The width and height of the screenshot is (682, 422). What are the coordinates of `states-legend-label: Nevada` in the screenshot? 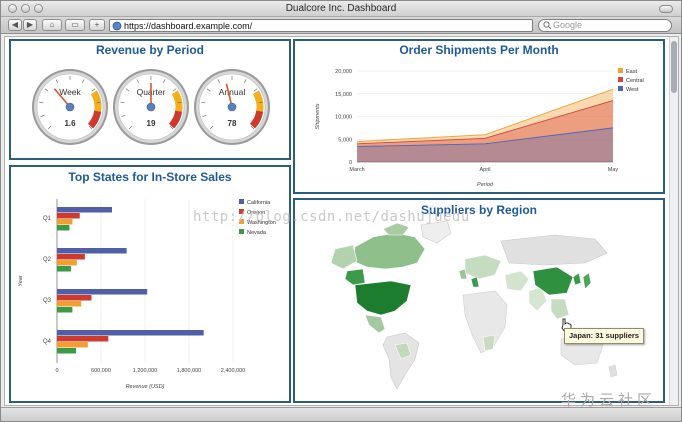 It's located at (257, 233).